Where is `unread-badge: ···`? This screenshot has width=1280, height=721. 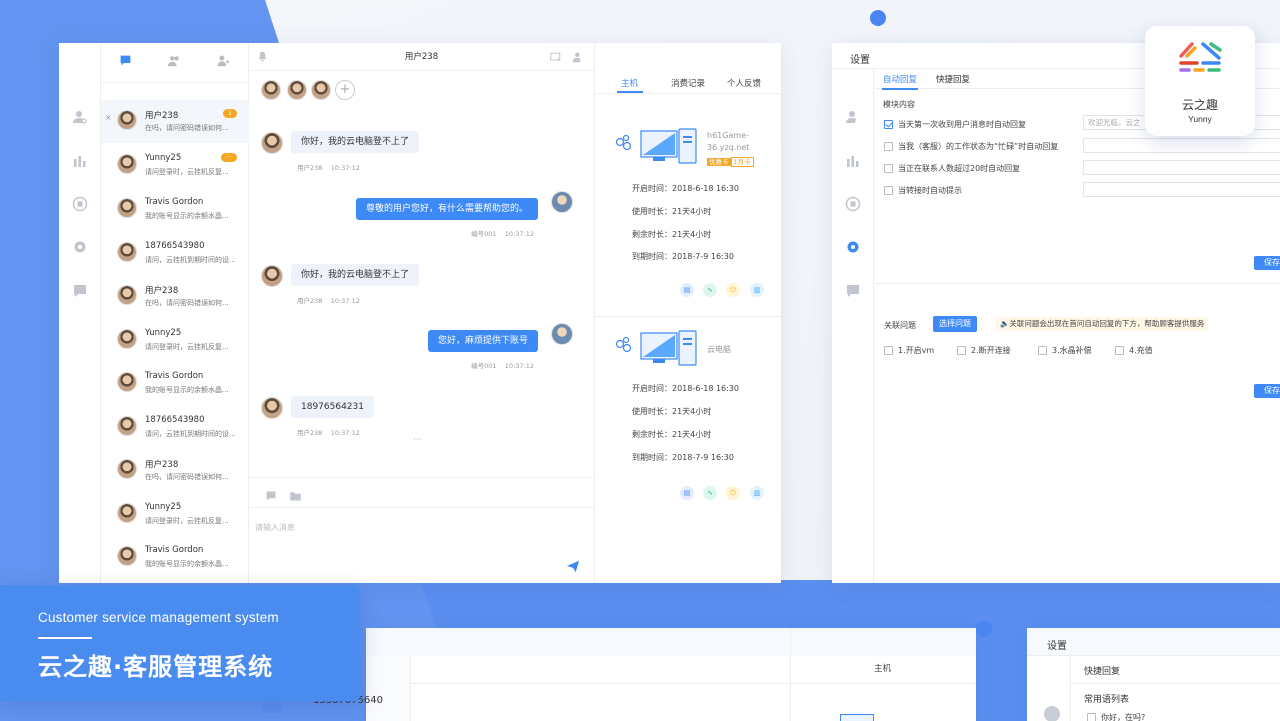
unread-badge: ··· is located at coordinates (229, 157).